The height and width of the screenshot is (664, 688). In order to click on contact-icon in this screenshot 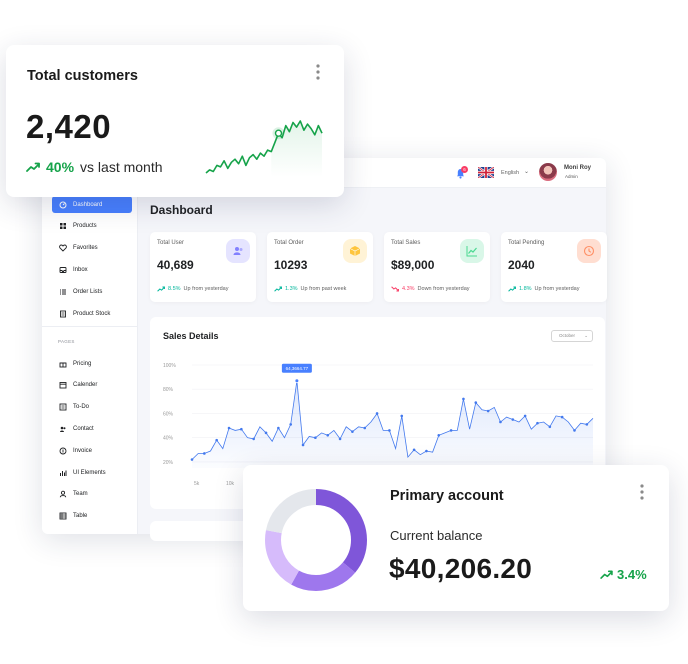, I will do `click(63, 429)`.